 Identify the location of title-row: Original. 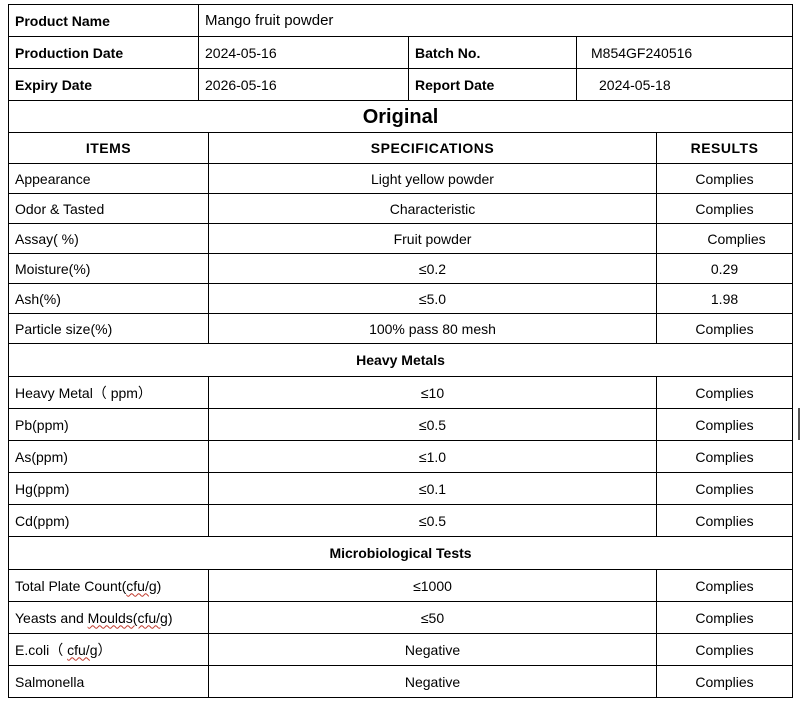
(400, 116).